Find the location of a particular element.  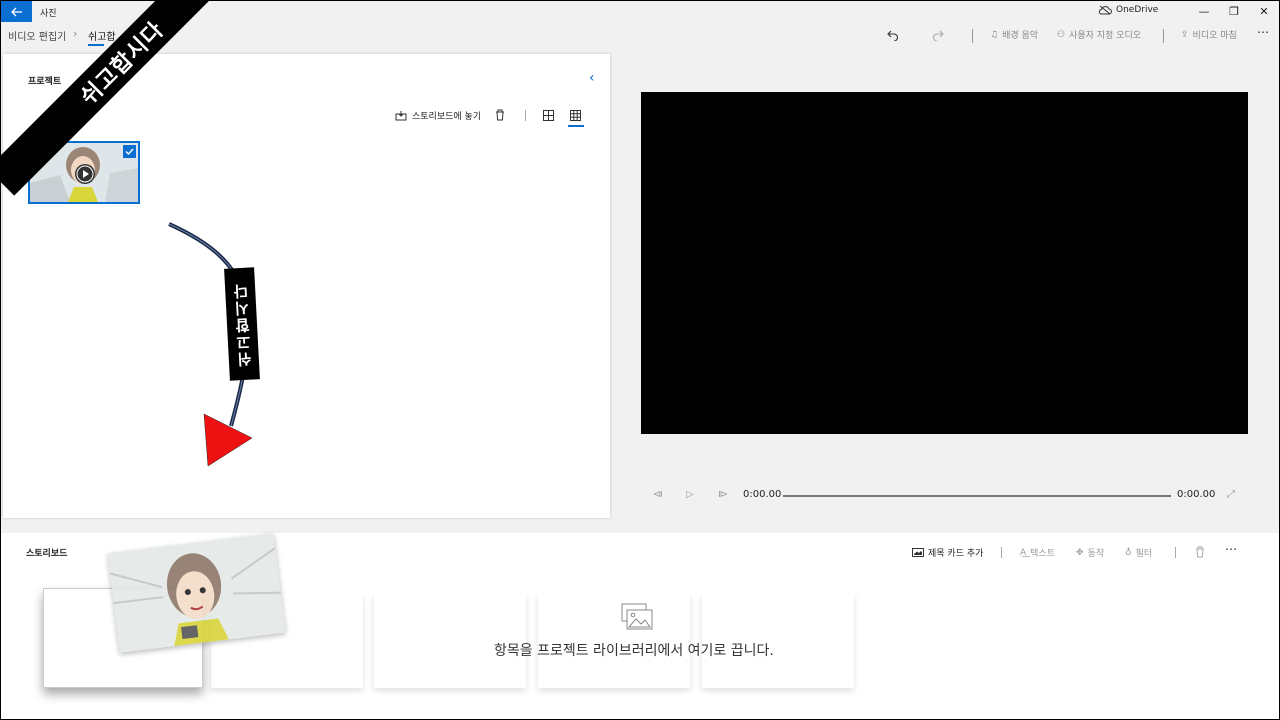

delete-storyboard-button is located at coordinates (1200, 552).